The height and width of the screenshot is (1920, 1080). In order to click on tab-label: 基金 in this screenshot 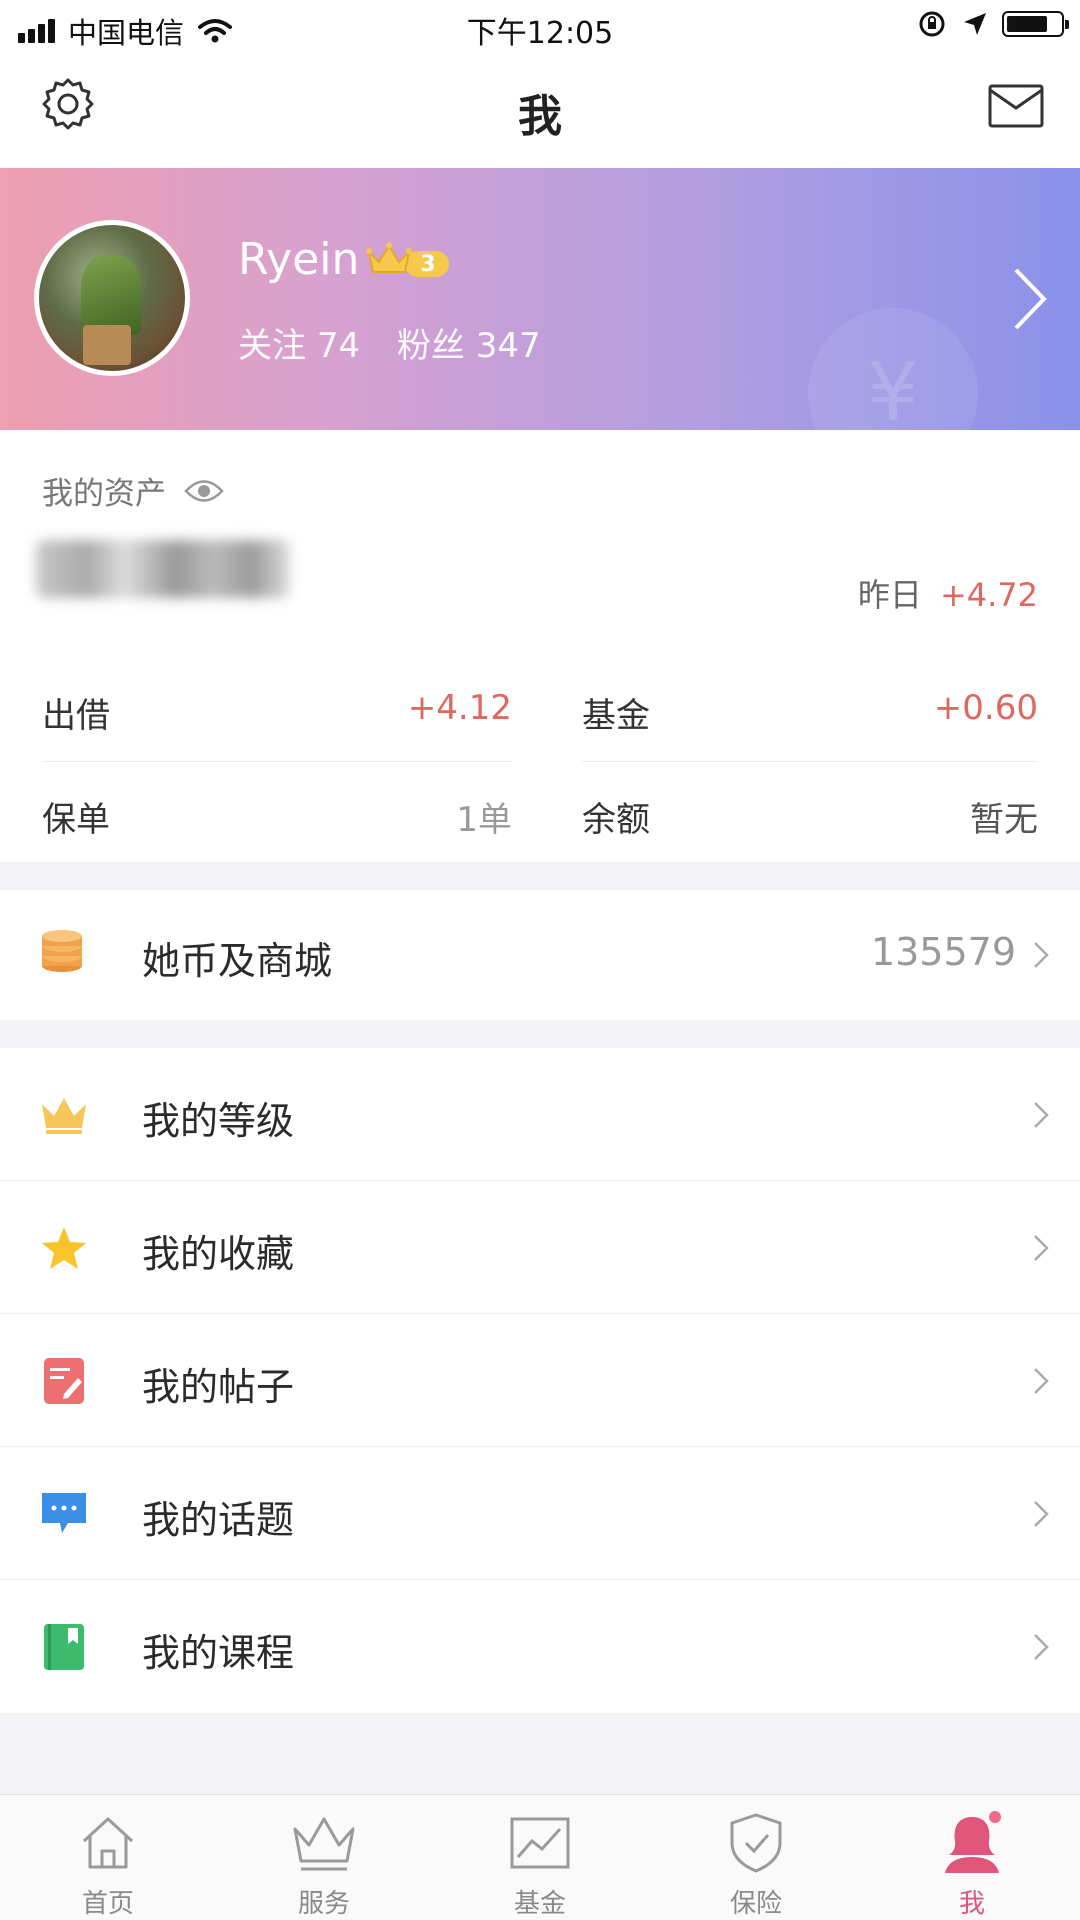, I will do `click(539, 1904)`.